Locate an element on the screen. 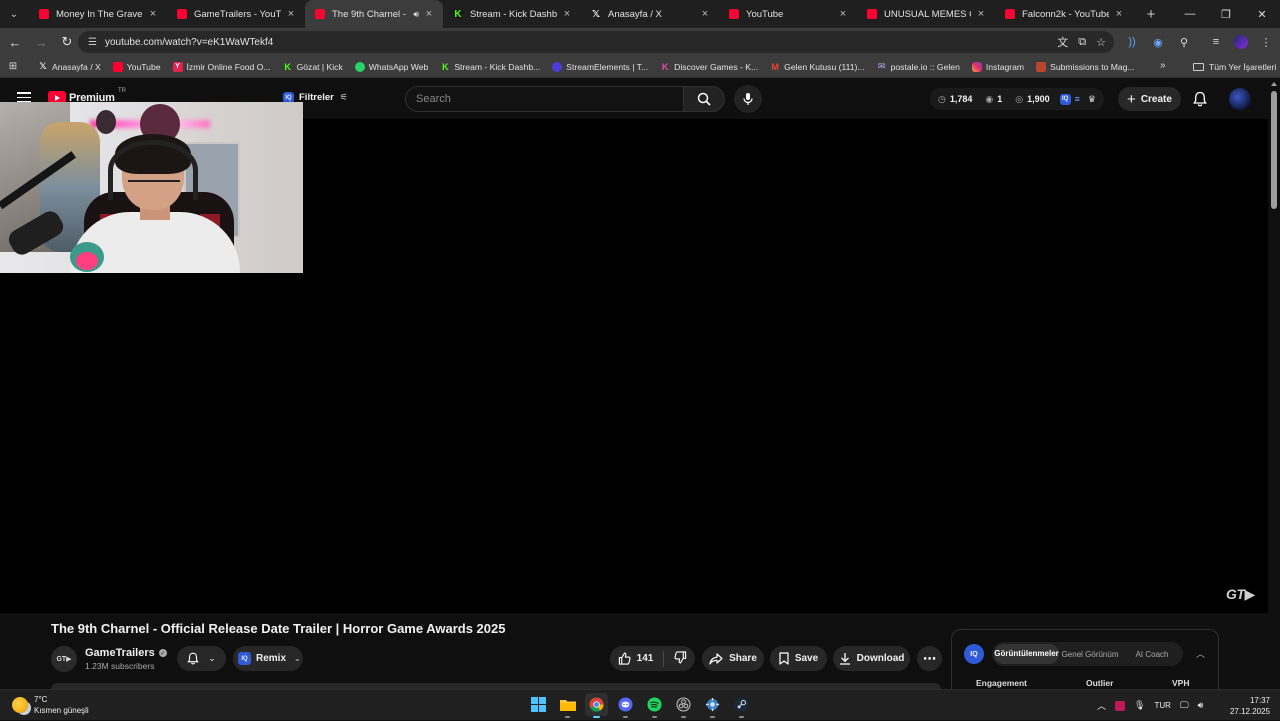 The height and width of the screenshot is (721, 1280). subscribed-notification-button: ⌄ is located at coordinates (201, 658).